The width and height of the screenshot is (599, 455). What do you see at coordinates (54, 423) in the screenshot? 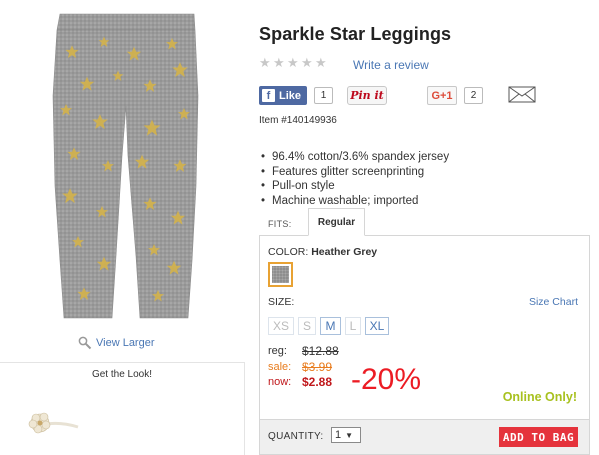
I see `look-item-thumbnail` at bounding box center [54, 423].